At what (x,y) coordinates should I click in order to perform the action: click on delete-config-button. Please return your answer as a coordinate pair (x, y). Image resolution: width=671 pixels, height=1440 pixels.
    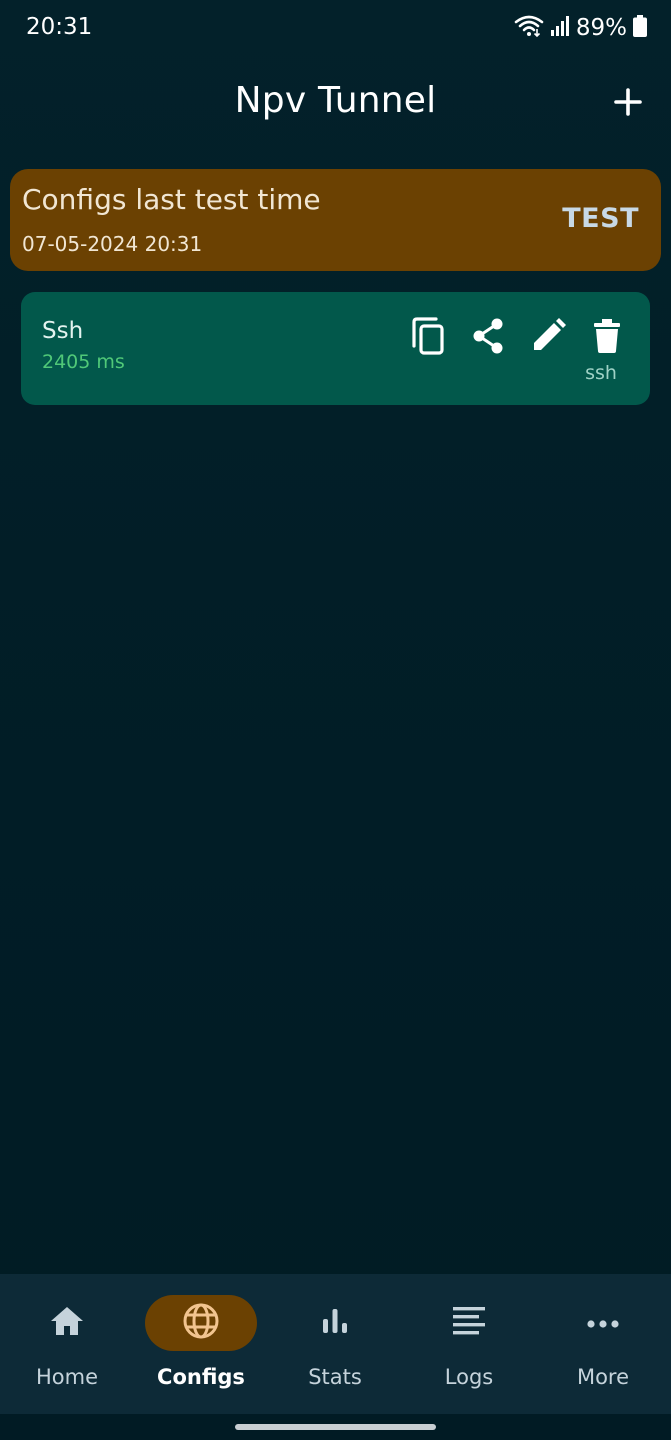
    Looking at the image, I should click on (607, 338).